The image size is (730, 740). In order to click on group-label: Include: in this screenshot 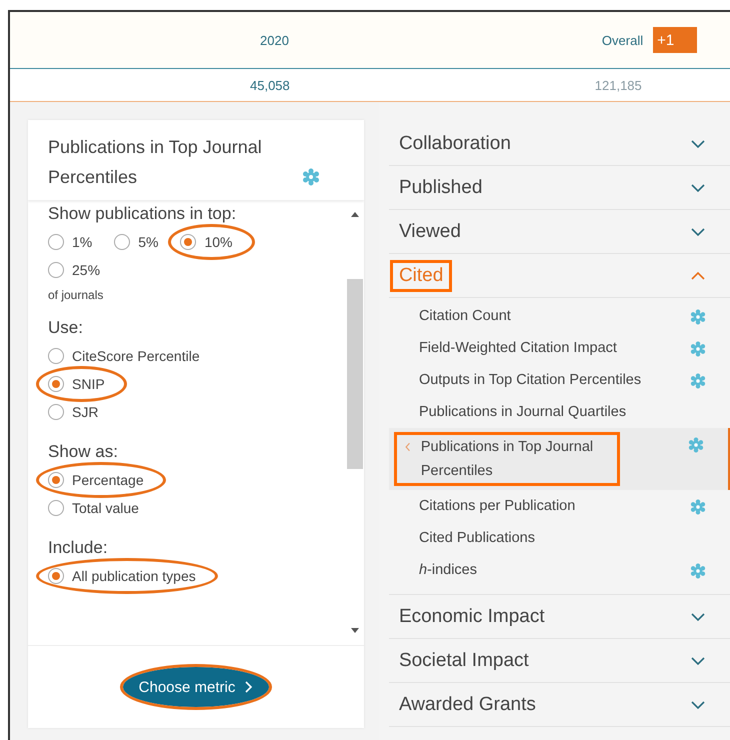, I will do `click(78, 548)`.